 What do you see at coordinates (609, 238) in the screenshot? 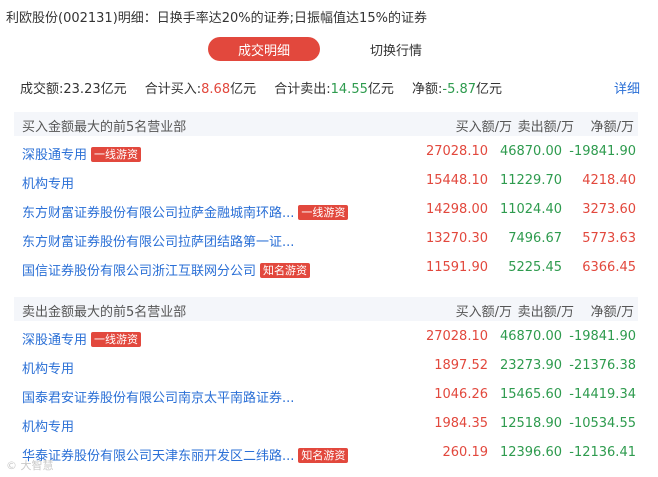
I see `net-amount: 5773.63` at bounding box center [609, 238].